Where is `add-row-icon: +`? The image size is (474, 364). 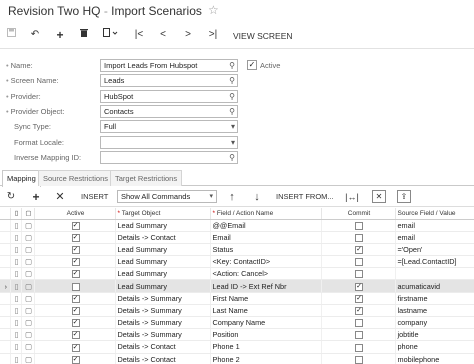
add-row-icon: + is located at coordinates (36, 197).